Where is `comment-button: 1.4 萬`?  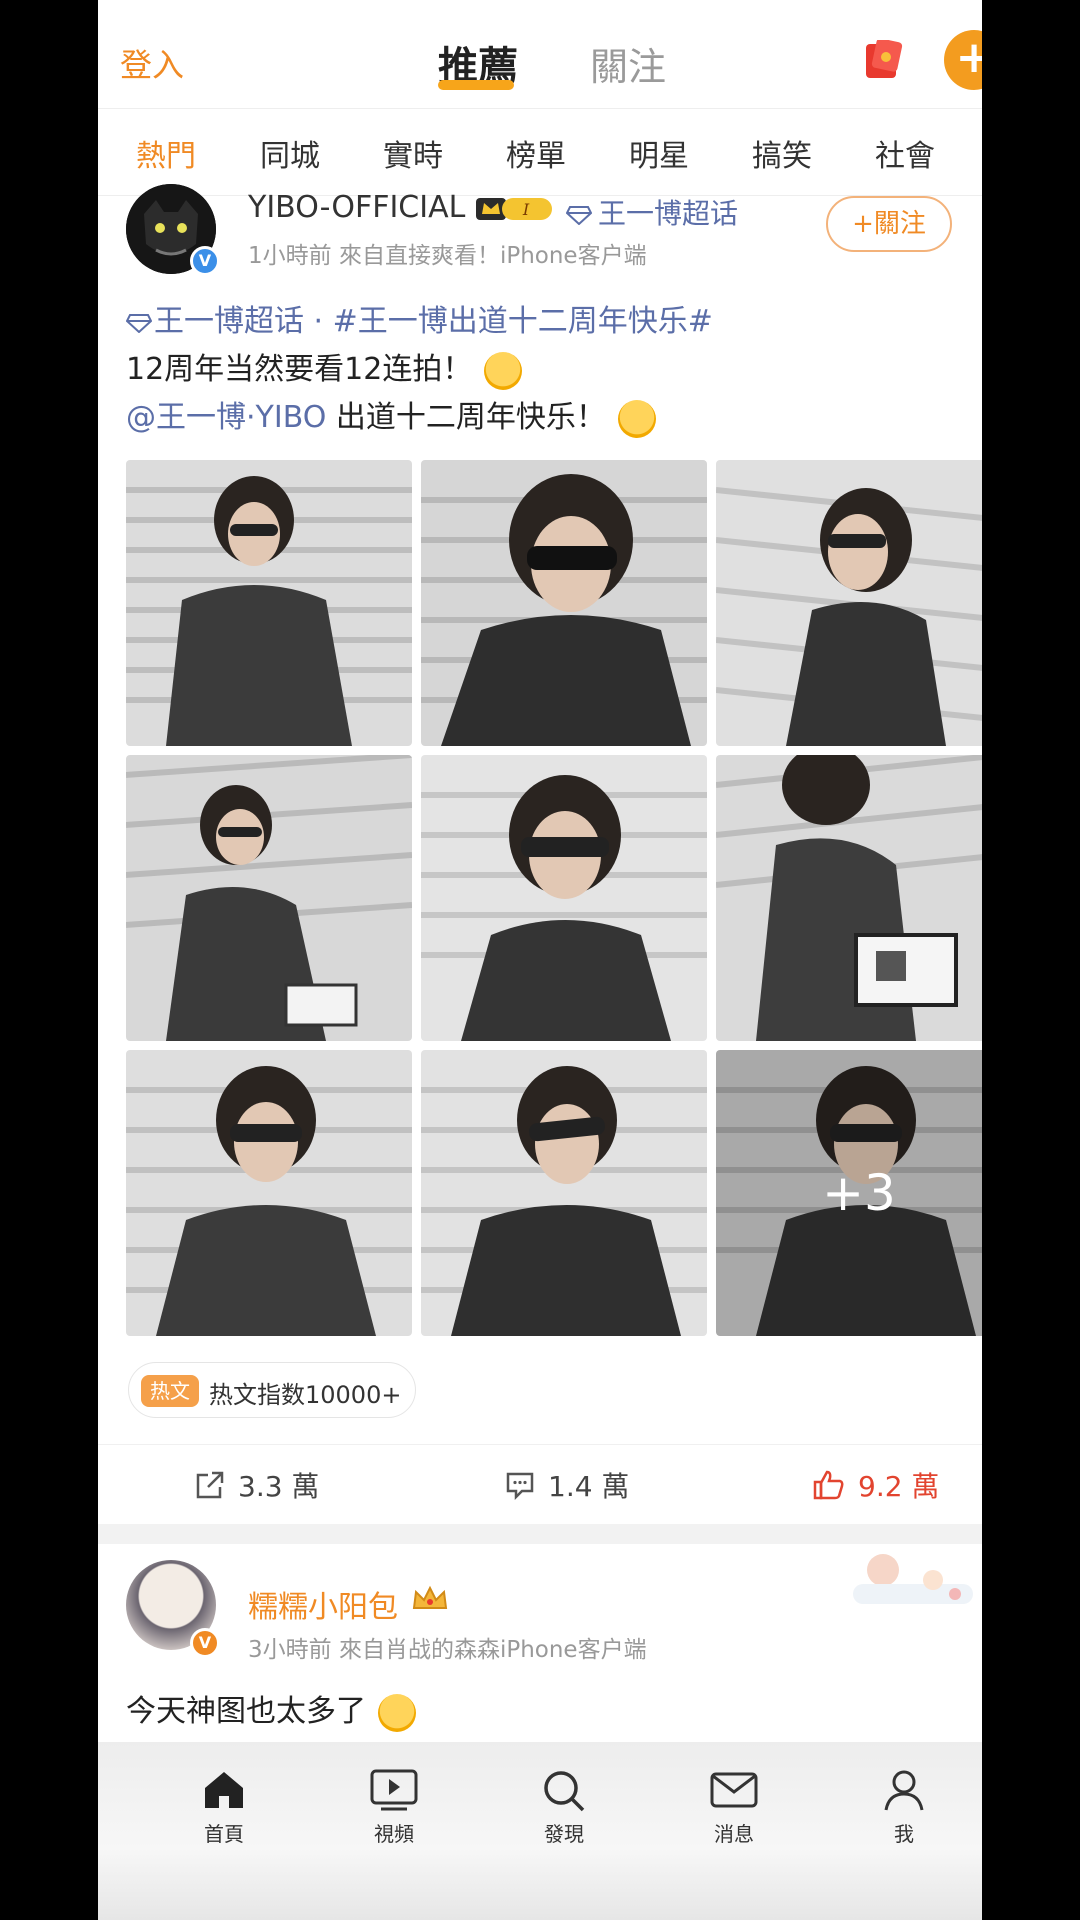
comment-button: 1.4 萬 is located at coordinates (566, 1485).